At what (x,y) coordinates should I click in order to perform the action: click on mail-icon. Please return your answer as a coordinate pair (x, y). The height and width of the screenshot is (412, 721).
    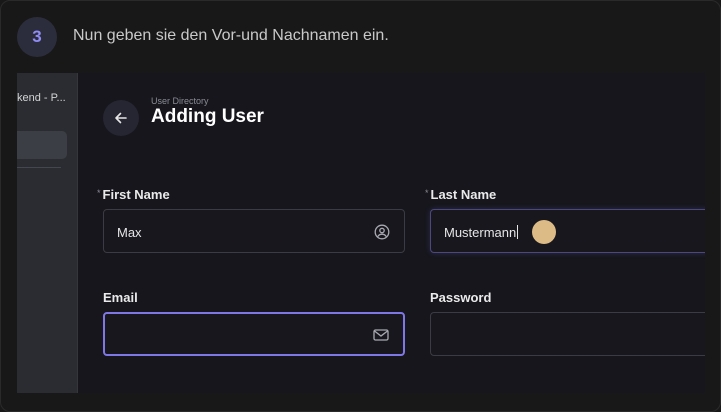
    Looking at the image, I should click on (381, 335).